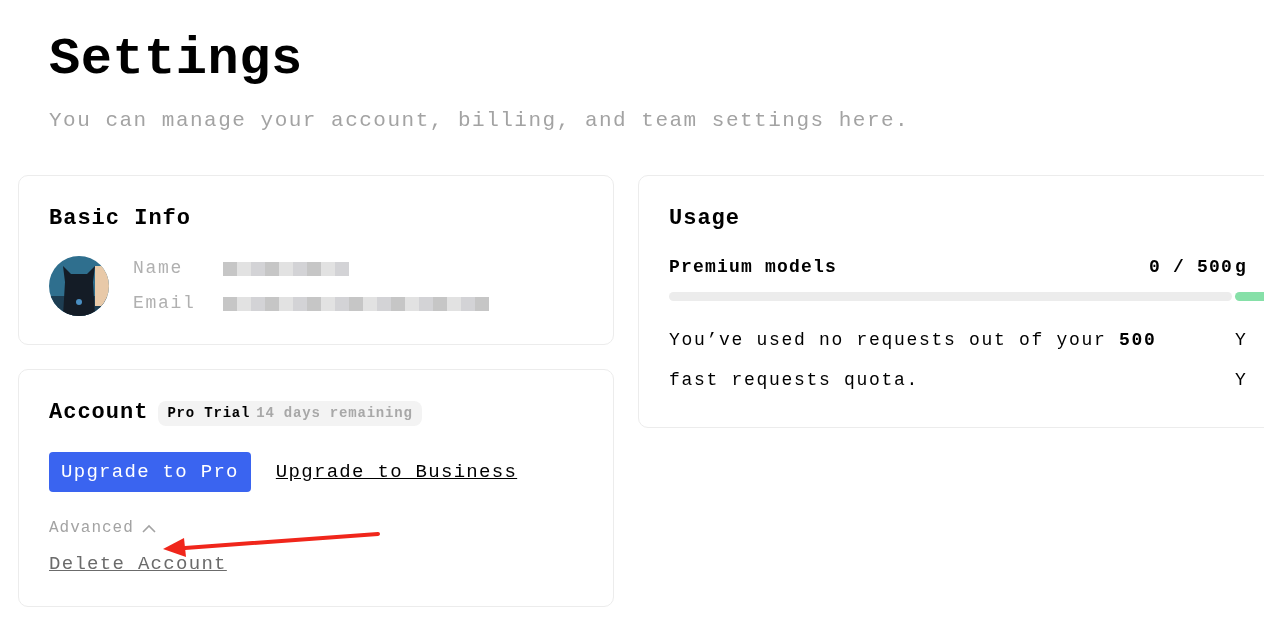  Describe the element at coordinates (79, 286) in the screenshot. I see `avatar` at that location.